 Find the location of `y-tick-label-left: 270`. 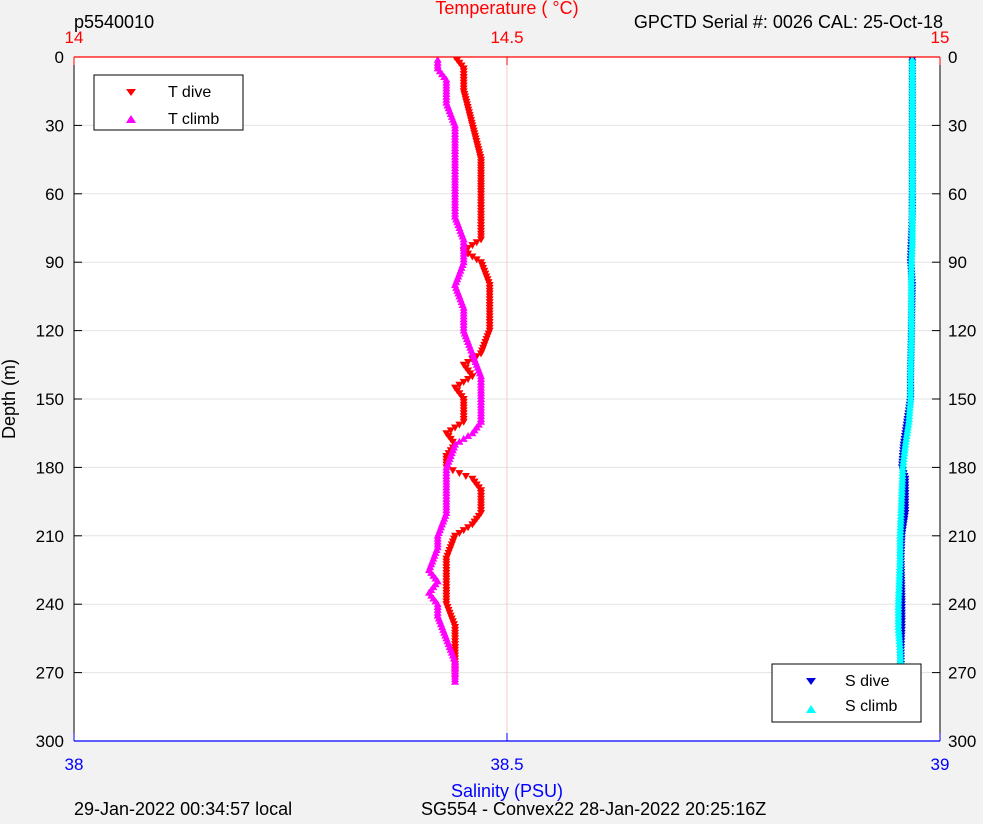

y-tick-label-left: 270 is located at coordinates (50, 673).